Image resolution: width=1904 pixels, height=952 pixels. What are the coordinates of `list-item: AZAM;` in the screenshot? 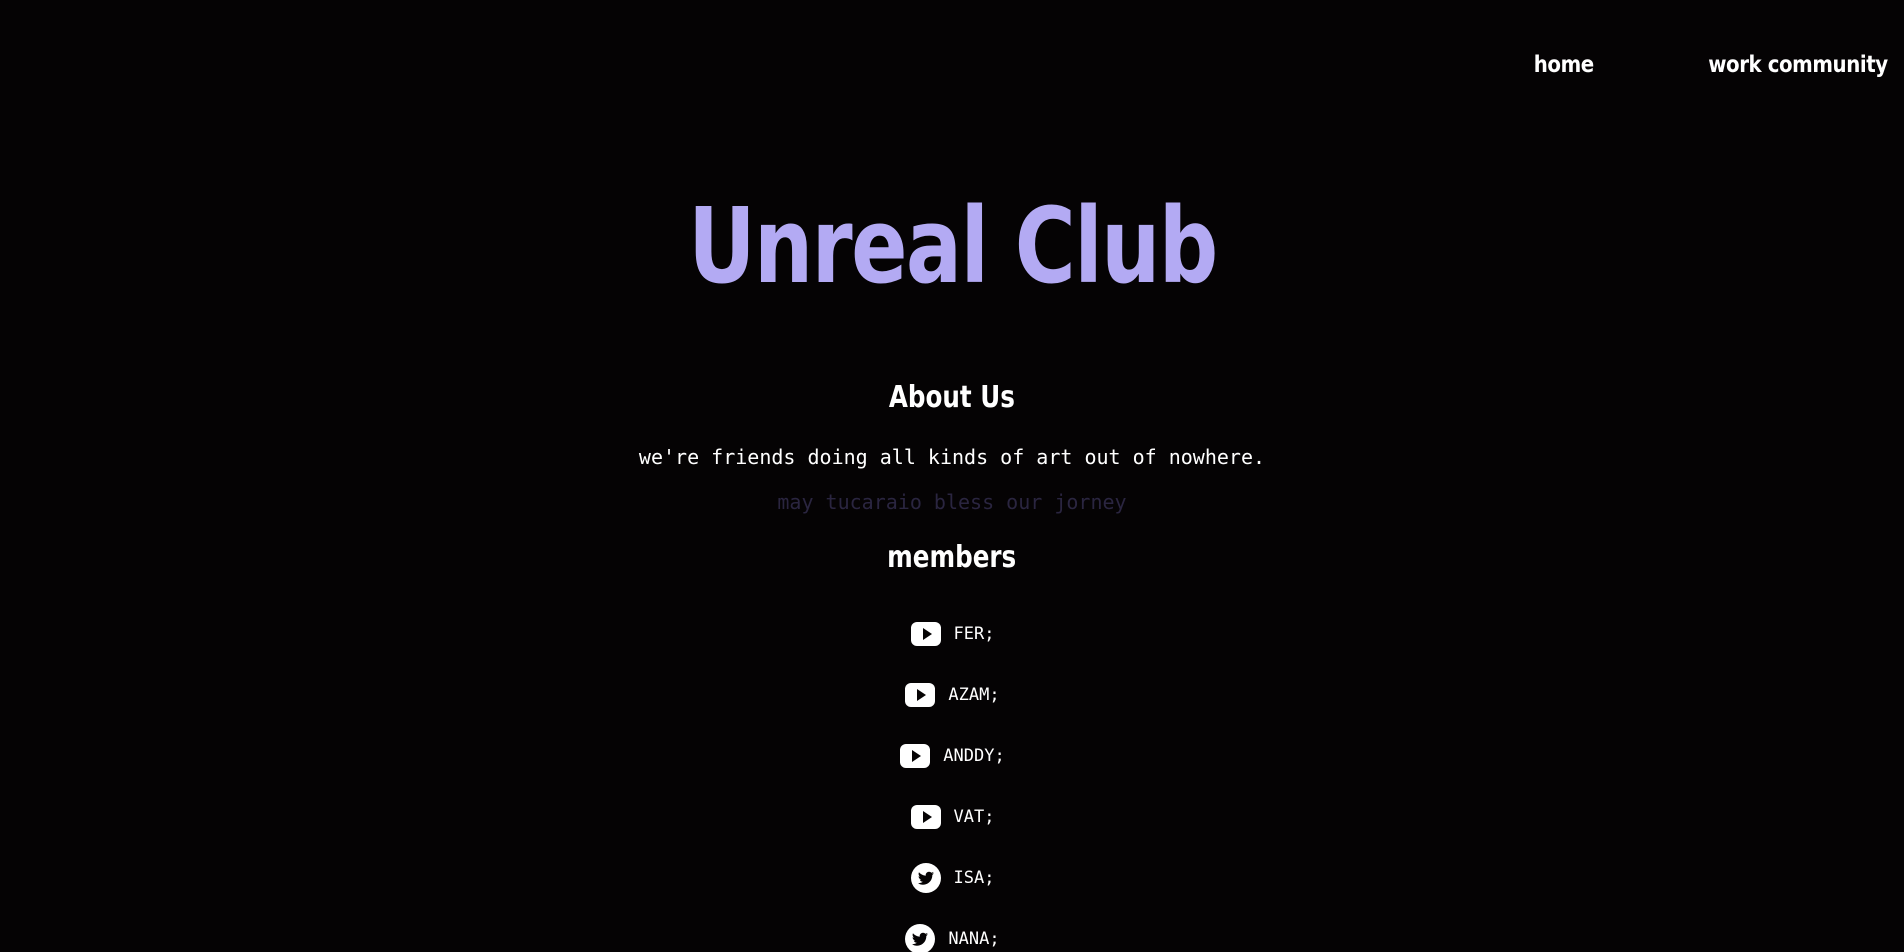 It's located at (952, 707).